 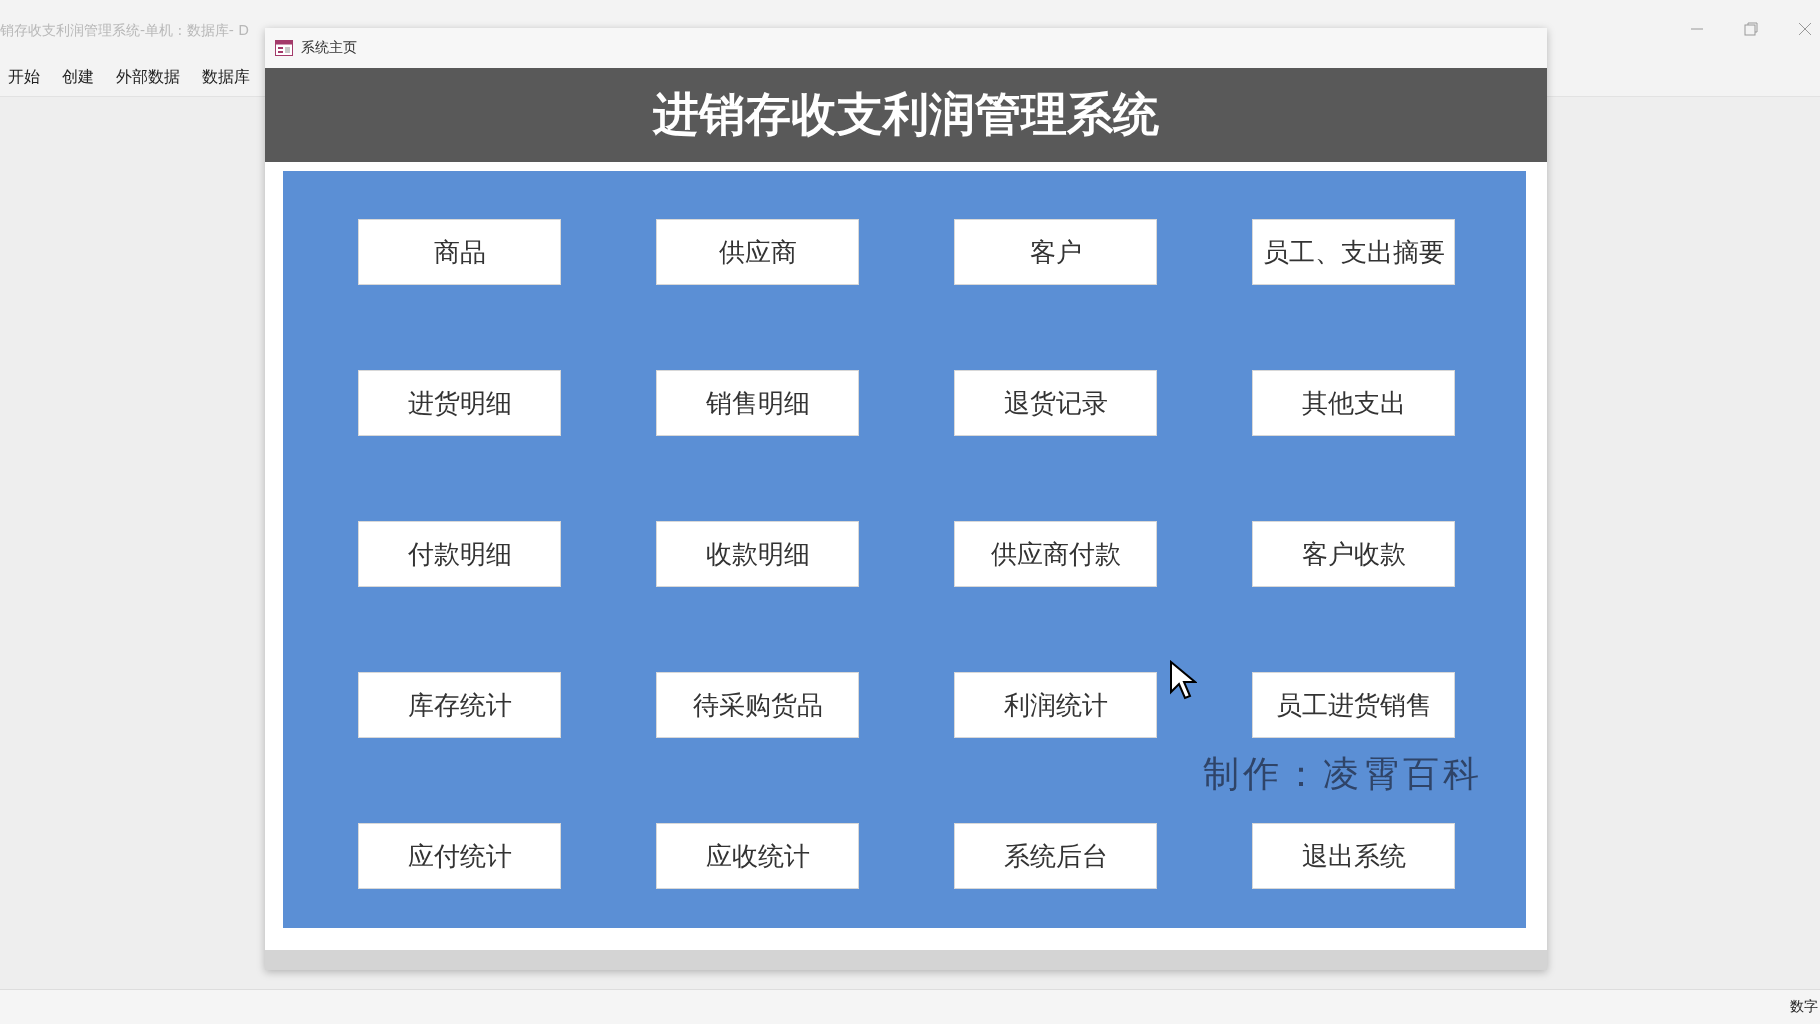 What do you see at coordinates (24, 77) in the screenshot?
I see `ribbon-tab: 开始` at bounding box center [24, 77].